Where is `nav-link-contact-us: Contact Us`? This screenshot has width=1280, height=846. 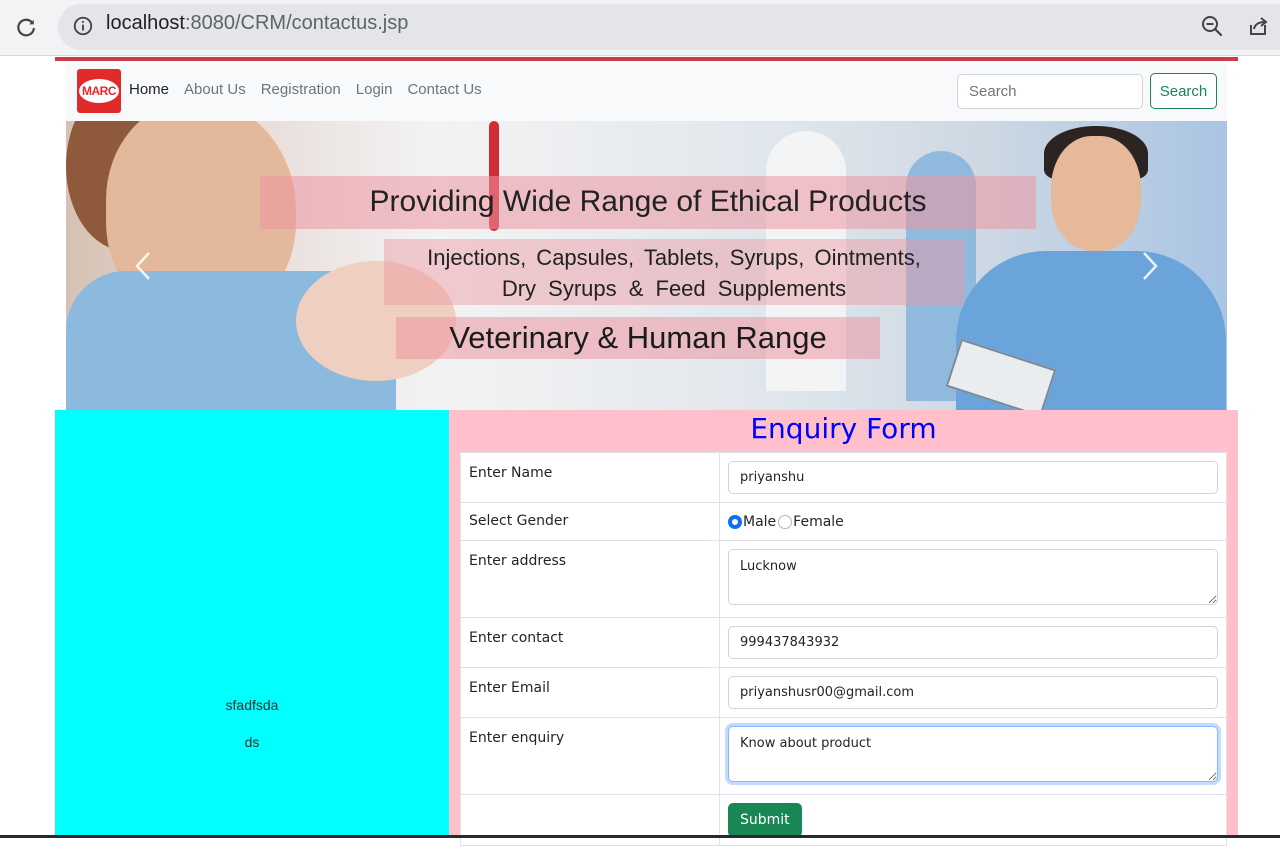 nav-link-contact-us: Contact Us is located at coordinates (444, 89).